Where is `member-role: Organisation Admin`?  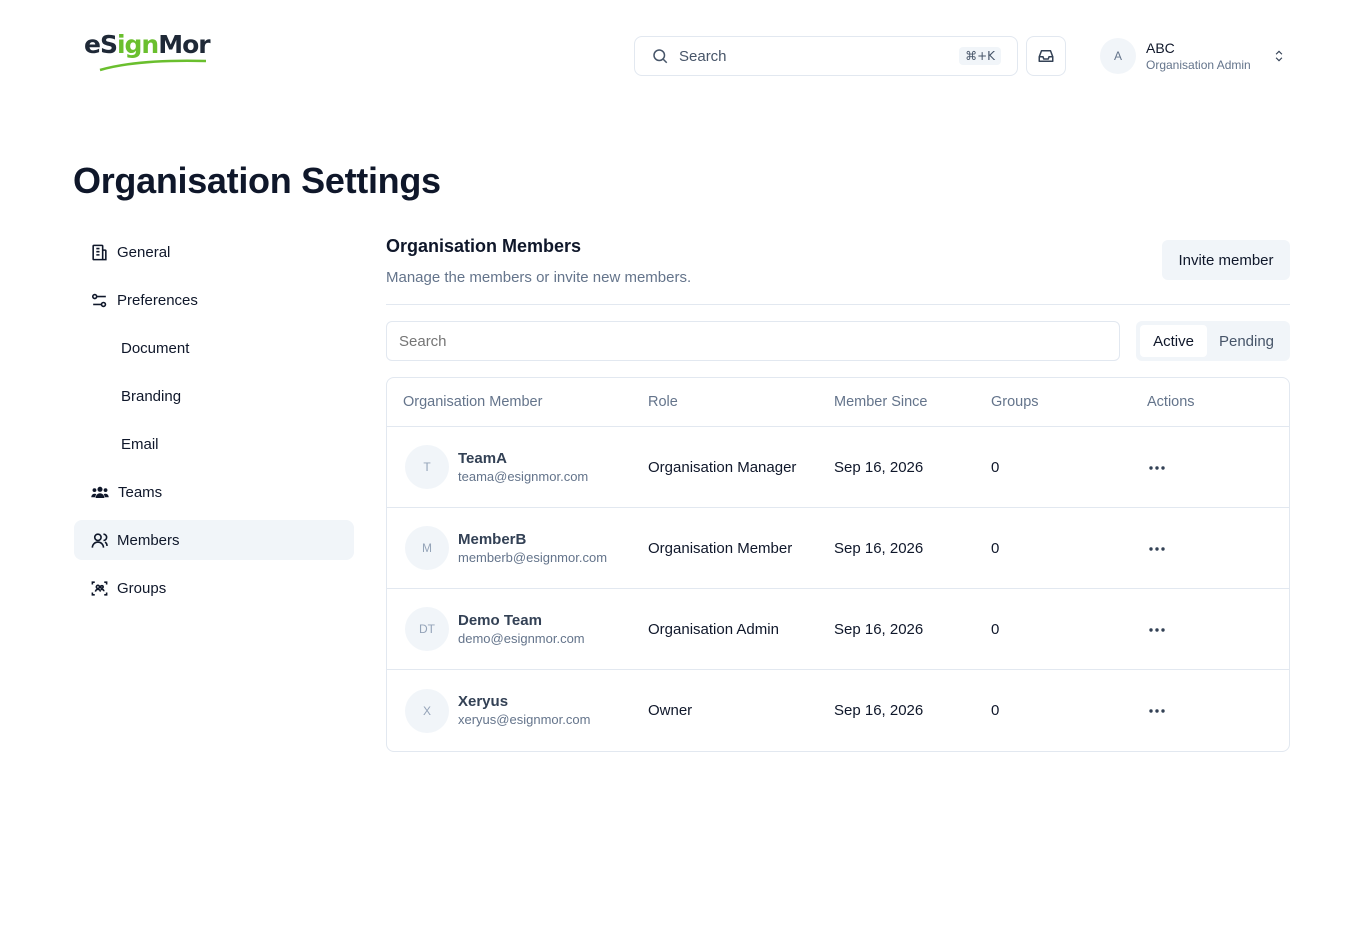
member-role: Organisation Admin is located at coordinates (713, 629).